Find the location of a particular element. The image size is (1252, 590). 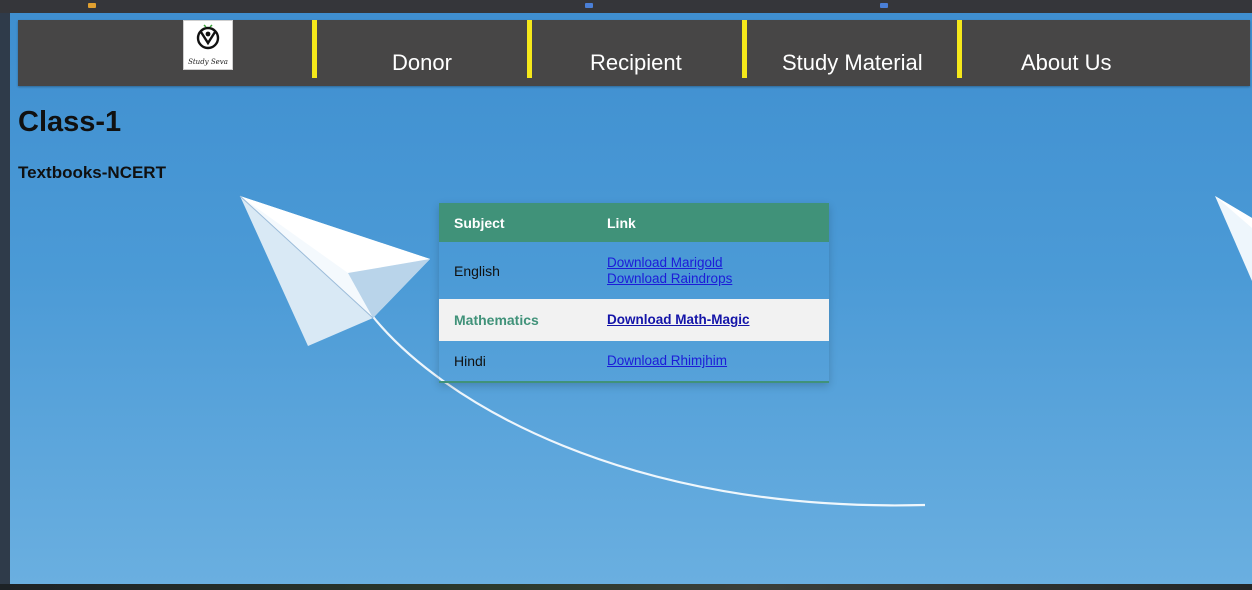

link-cell: Download Marigold Download Raindrops is located at coordinates (710, 270).